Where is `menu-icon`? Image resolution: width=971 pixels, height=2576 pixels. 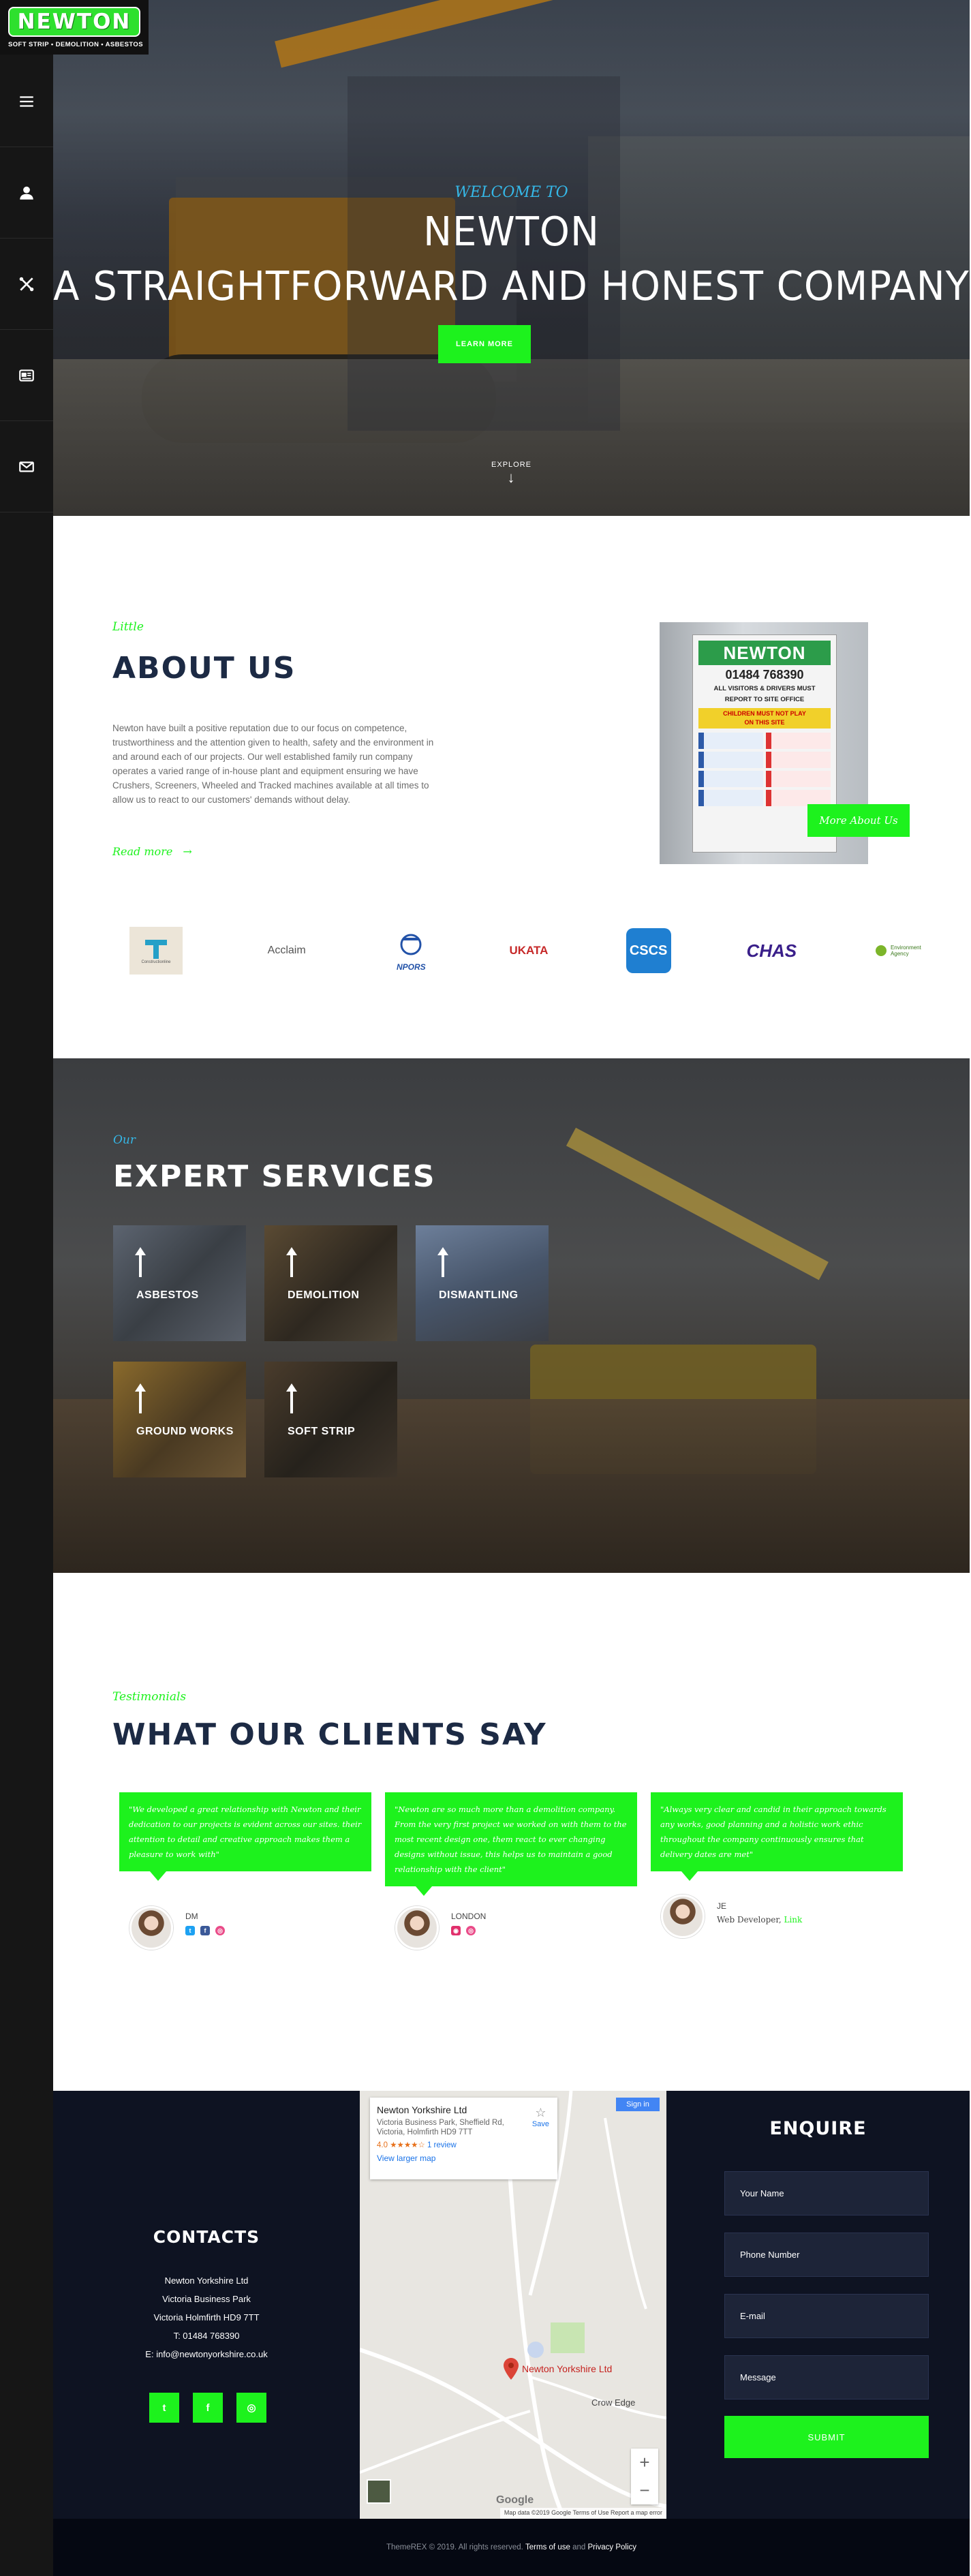
menu-icon is located at coordinates (26, 101).